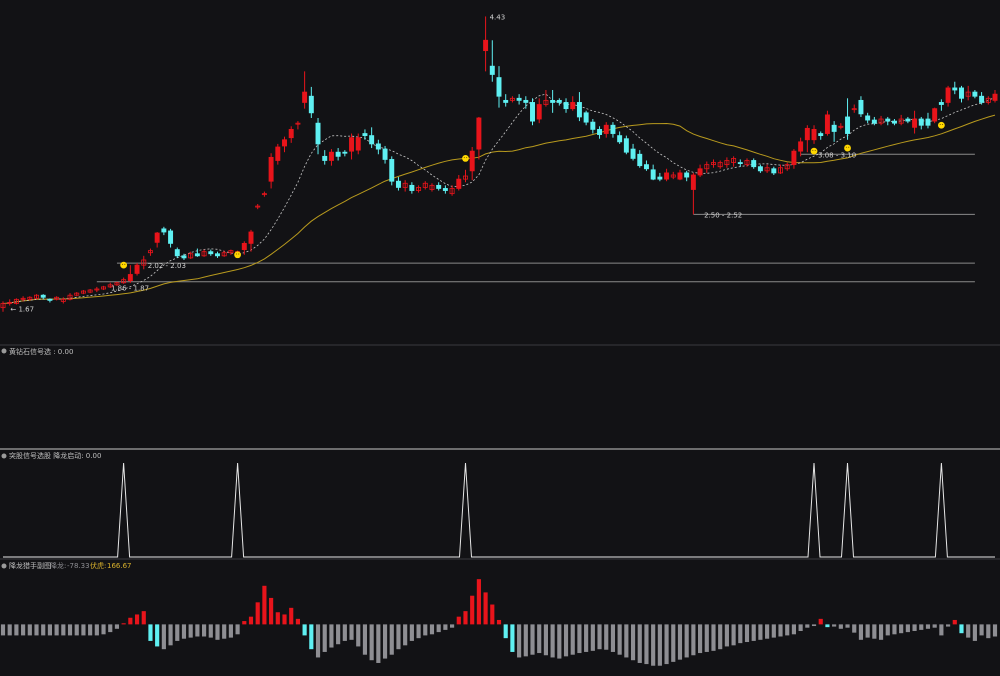 The image size is (1000, 676). What do you see at coordinates (58, 565) in the screenshot?
I see `panel-4-label-a: 降龙:` at bounding box center [58, 565].